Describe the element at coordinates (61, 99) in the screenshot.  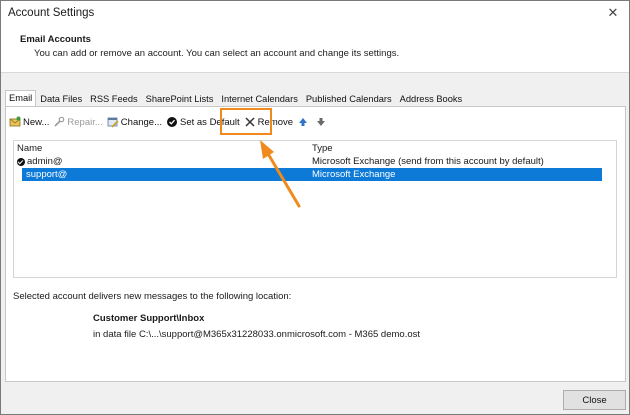
I see `tab-data-files: Data Files` at that location.